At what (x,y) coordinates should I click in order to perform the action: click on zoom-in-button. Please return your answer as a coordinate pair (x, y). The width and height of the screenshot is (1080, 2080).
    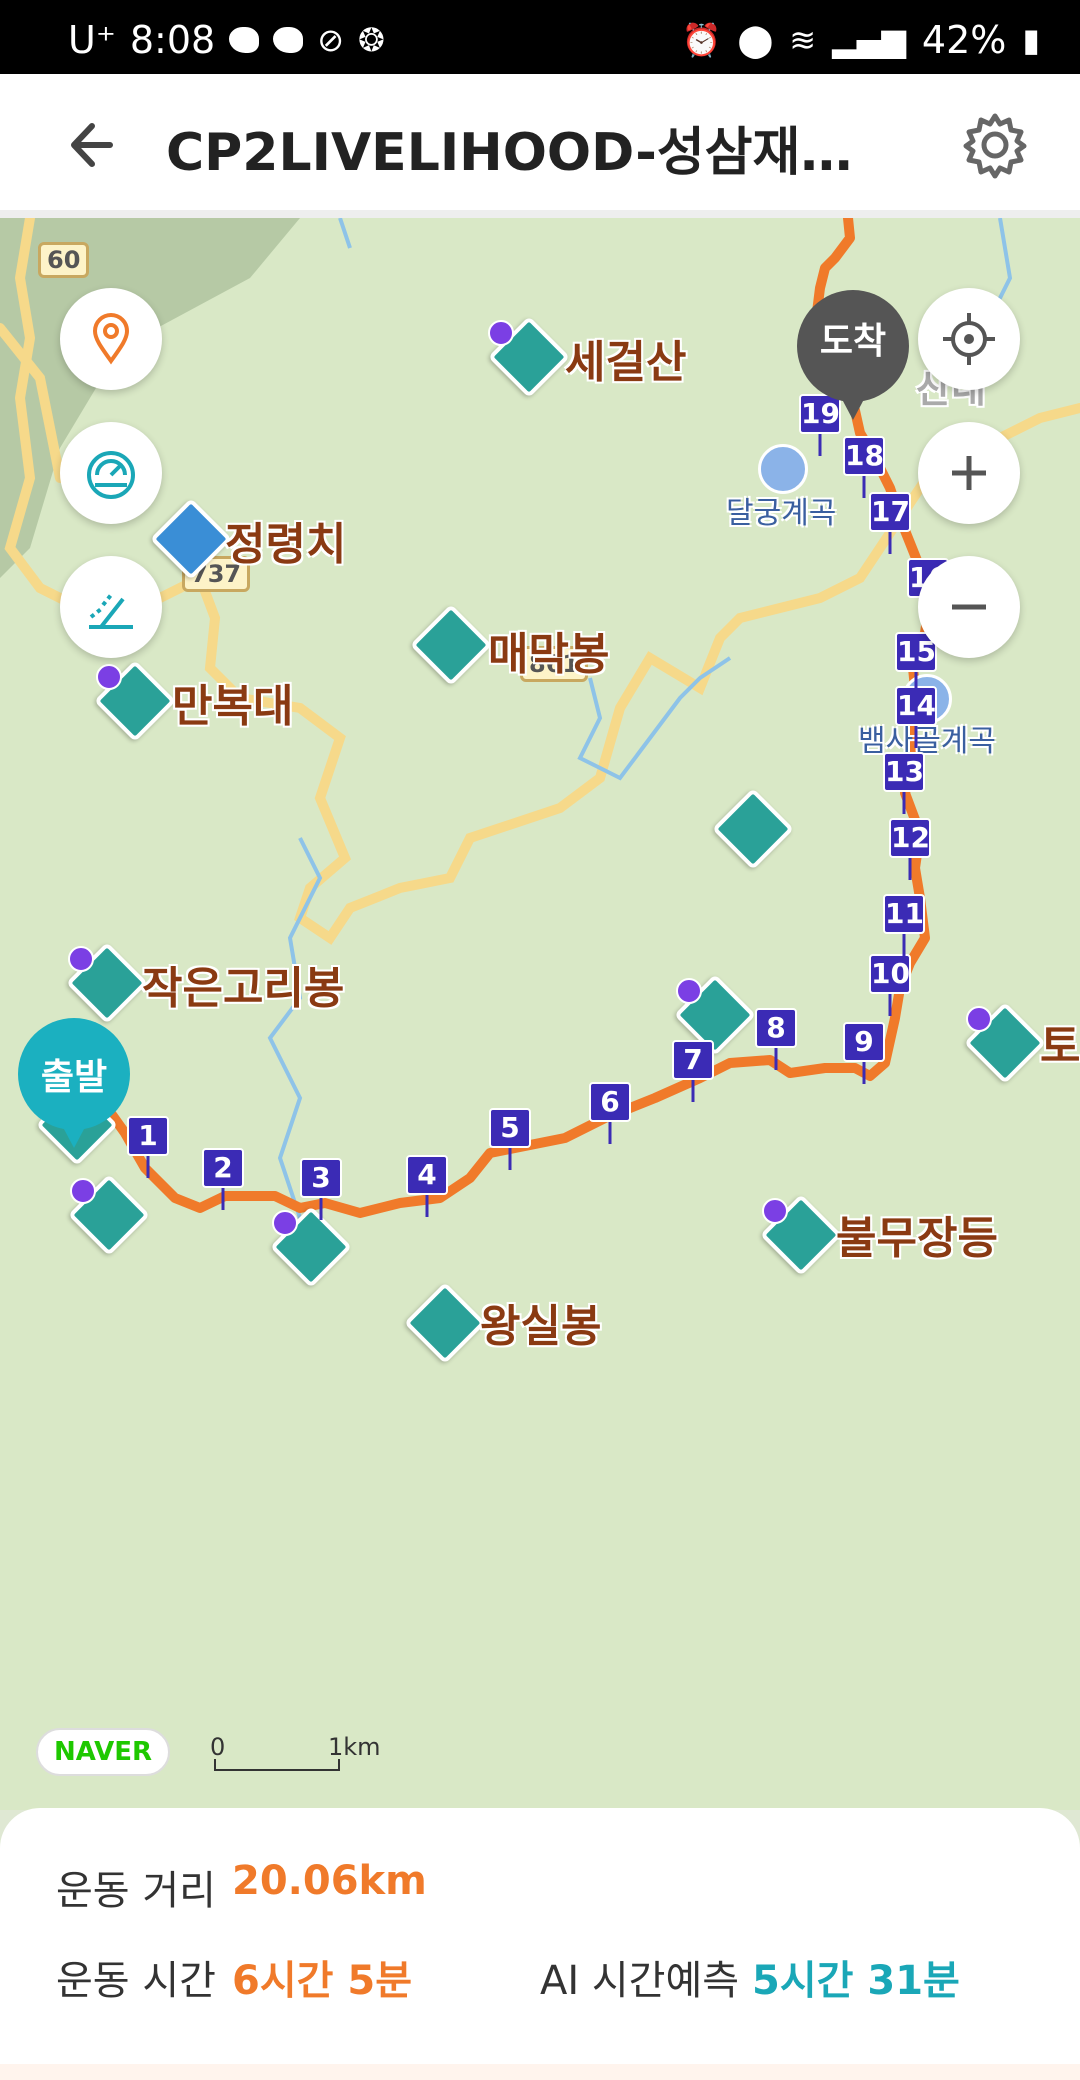
    Looking at the image, I should click on (969, 473).